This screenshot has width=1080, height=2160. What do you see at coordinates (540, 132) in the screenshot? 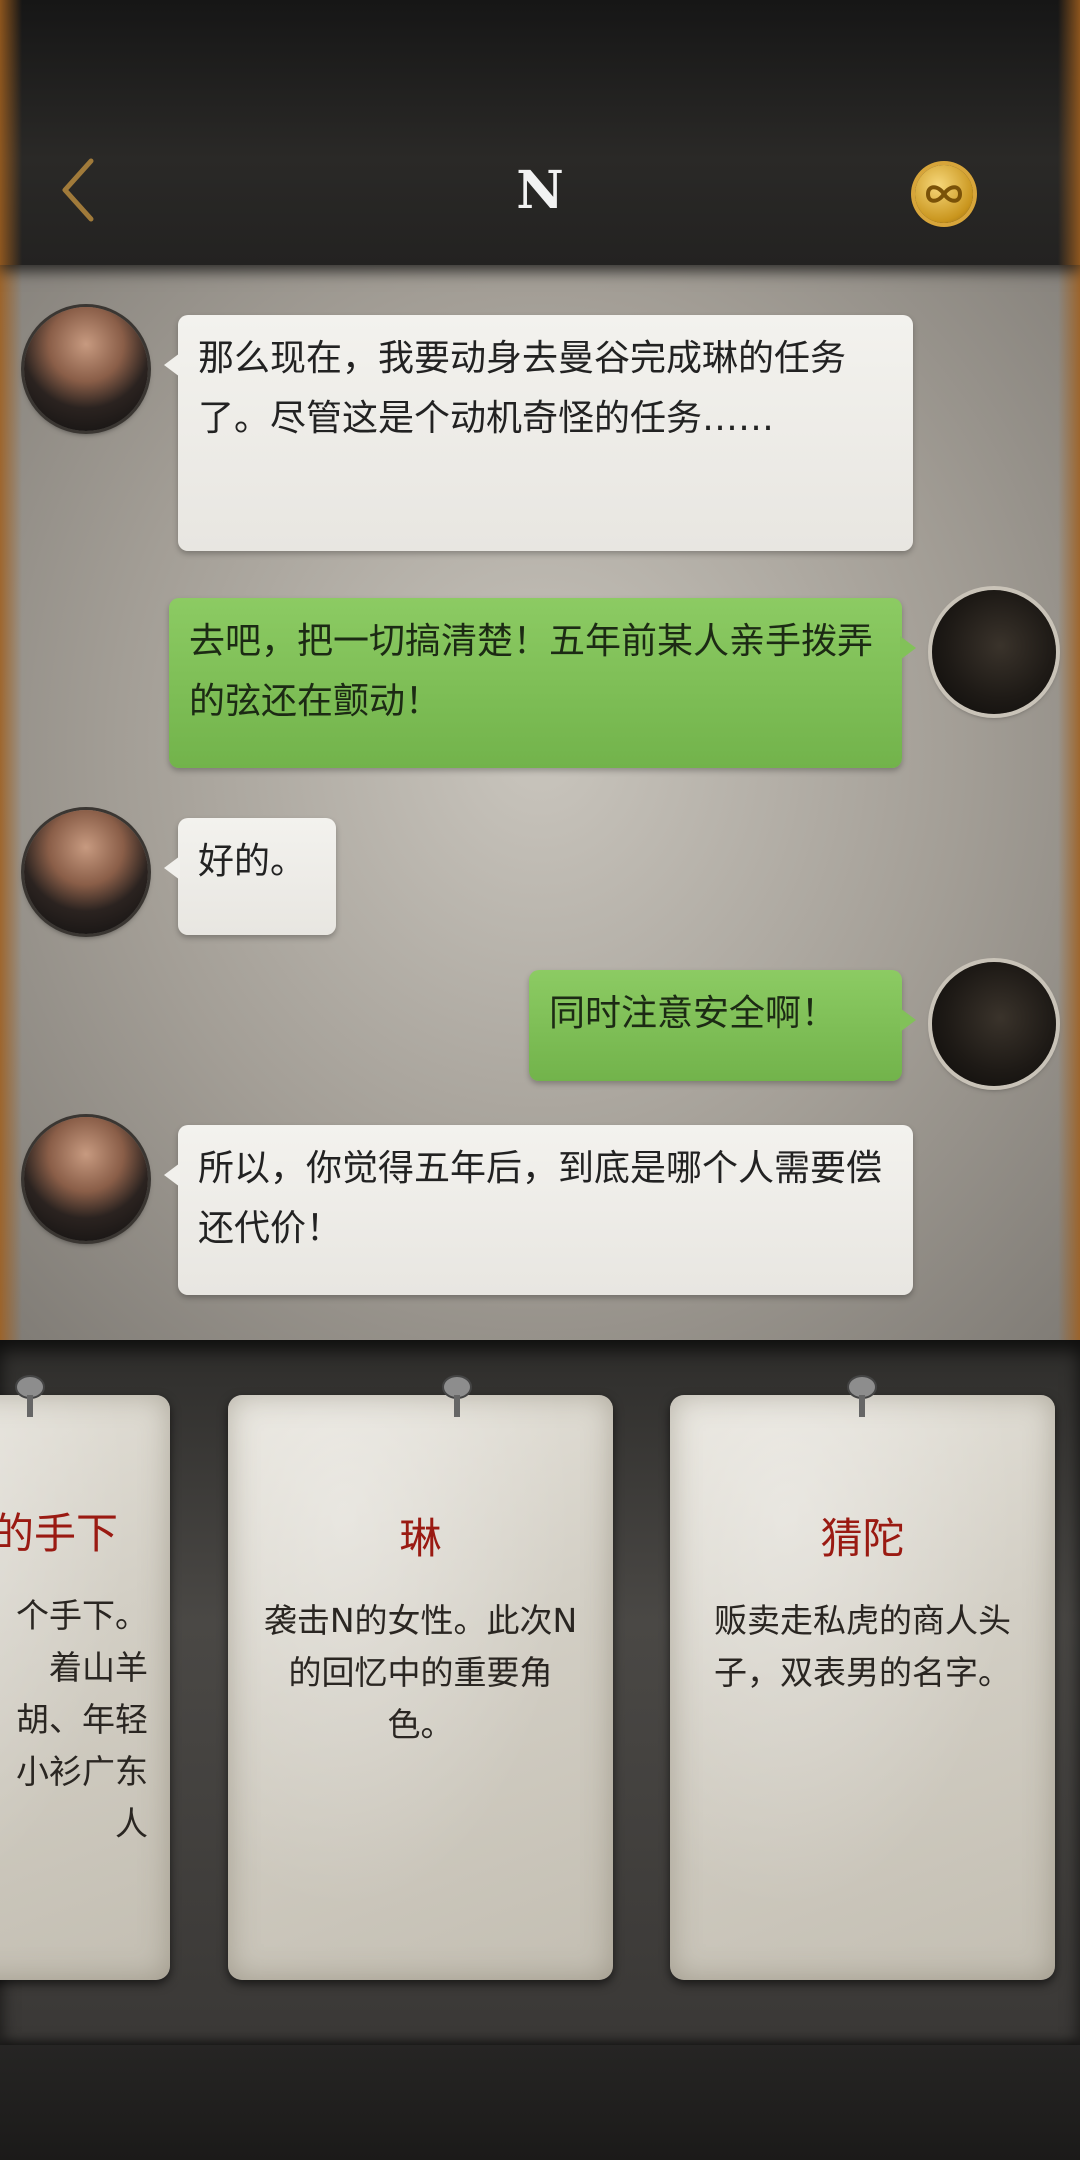
I see `top-bar: N` at bounding box center [540, 132].